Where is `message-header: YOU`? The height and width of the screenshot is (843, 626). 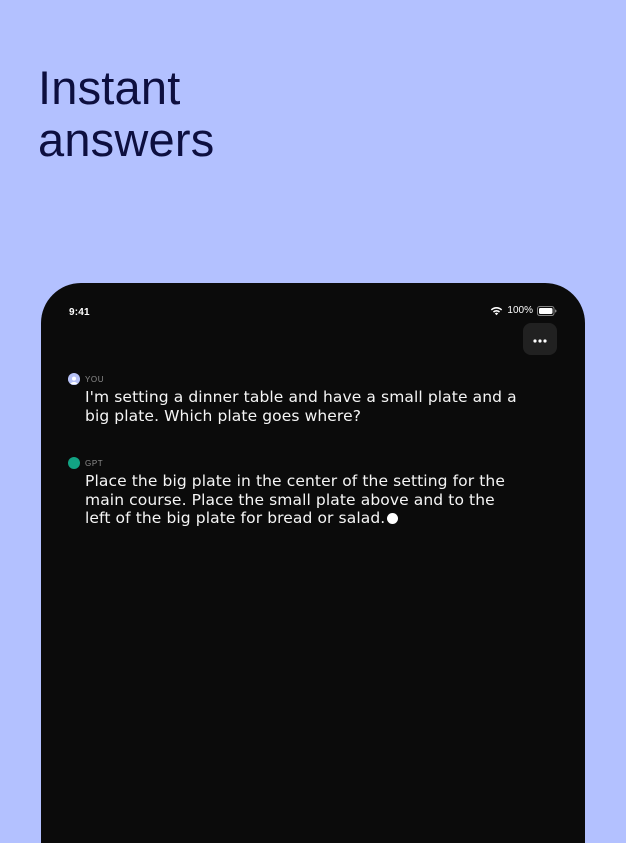
message-header: YOU is located at coordinates (296, 379).